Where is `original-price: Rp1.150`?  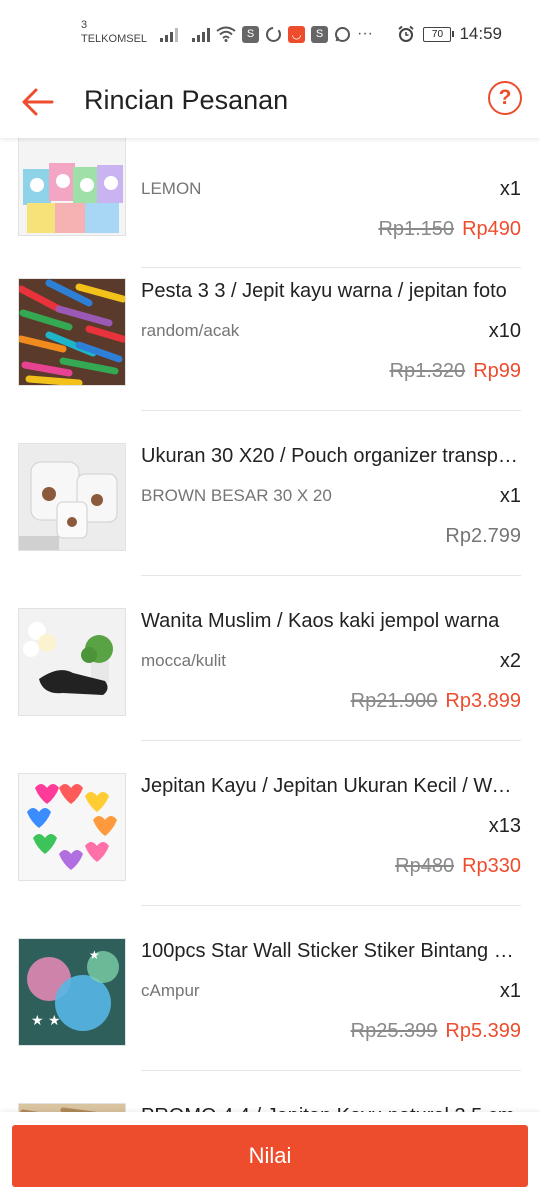
original-price: Rp1.150 is located at coordinates (416, 229).